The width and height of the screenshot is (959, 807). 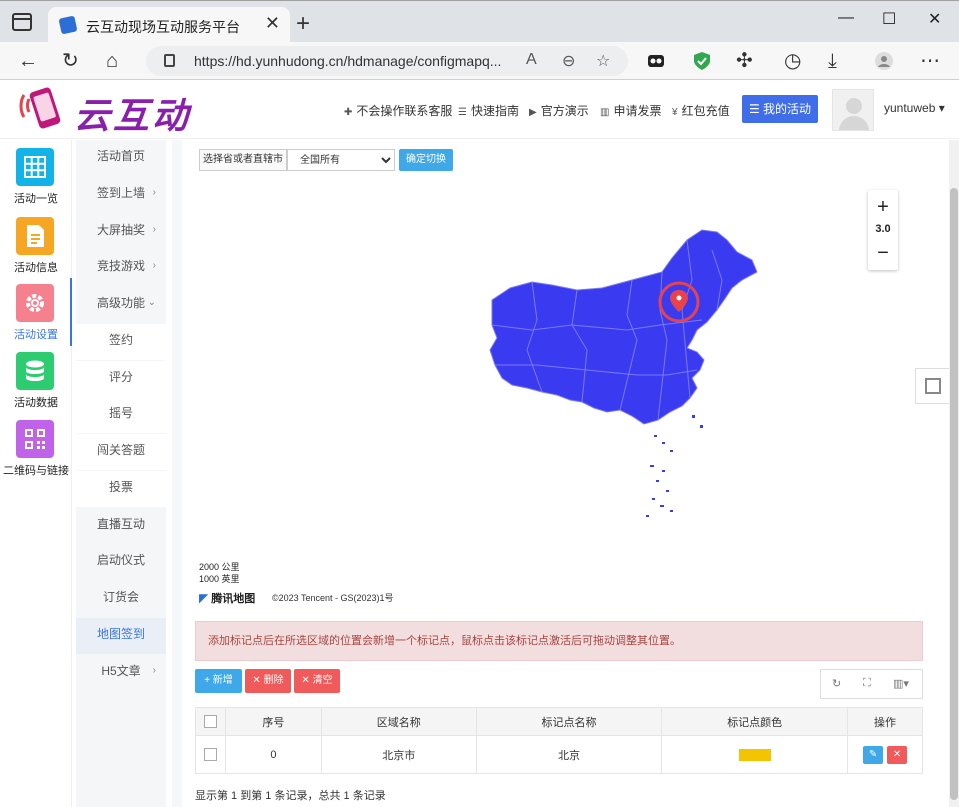 What do you see at coordinates (836, 683) in the screenshot?
I see `refresh-icon: ↻` at bounding box center [836, 683].